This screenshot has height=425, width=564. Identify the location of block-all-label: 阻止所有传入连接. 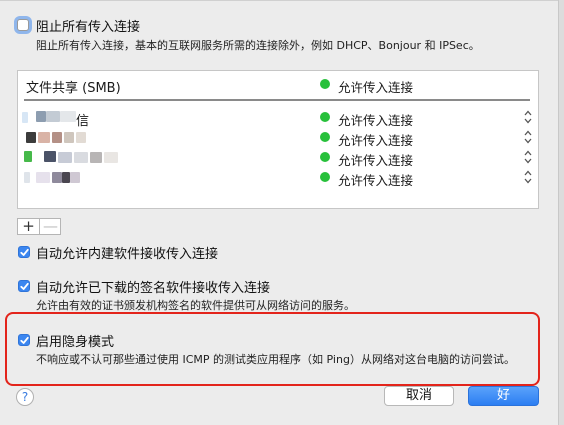
(88, 27).